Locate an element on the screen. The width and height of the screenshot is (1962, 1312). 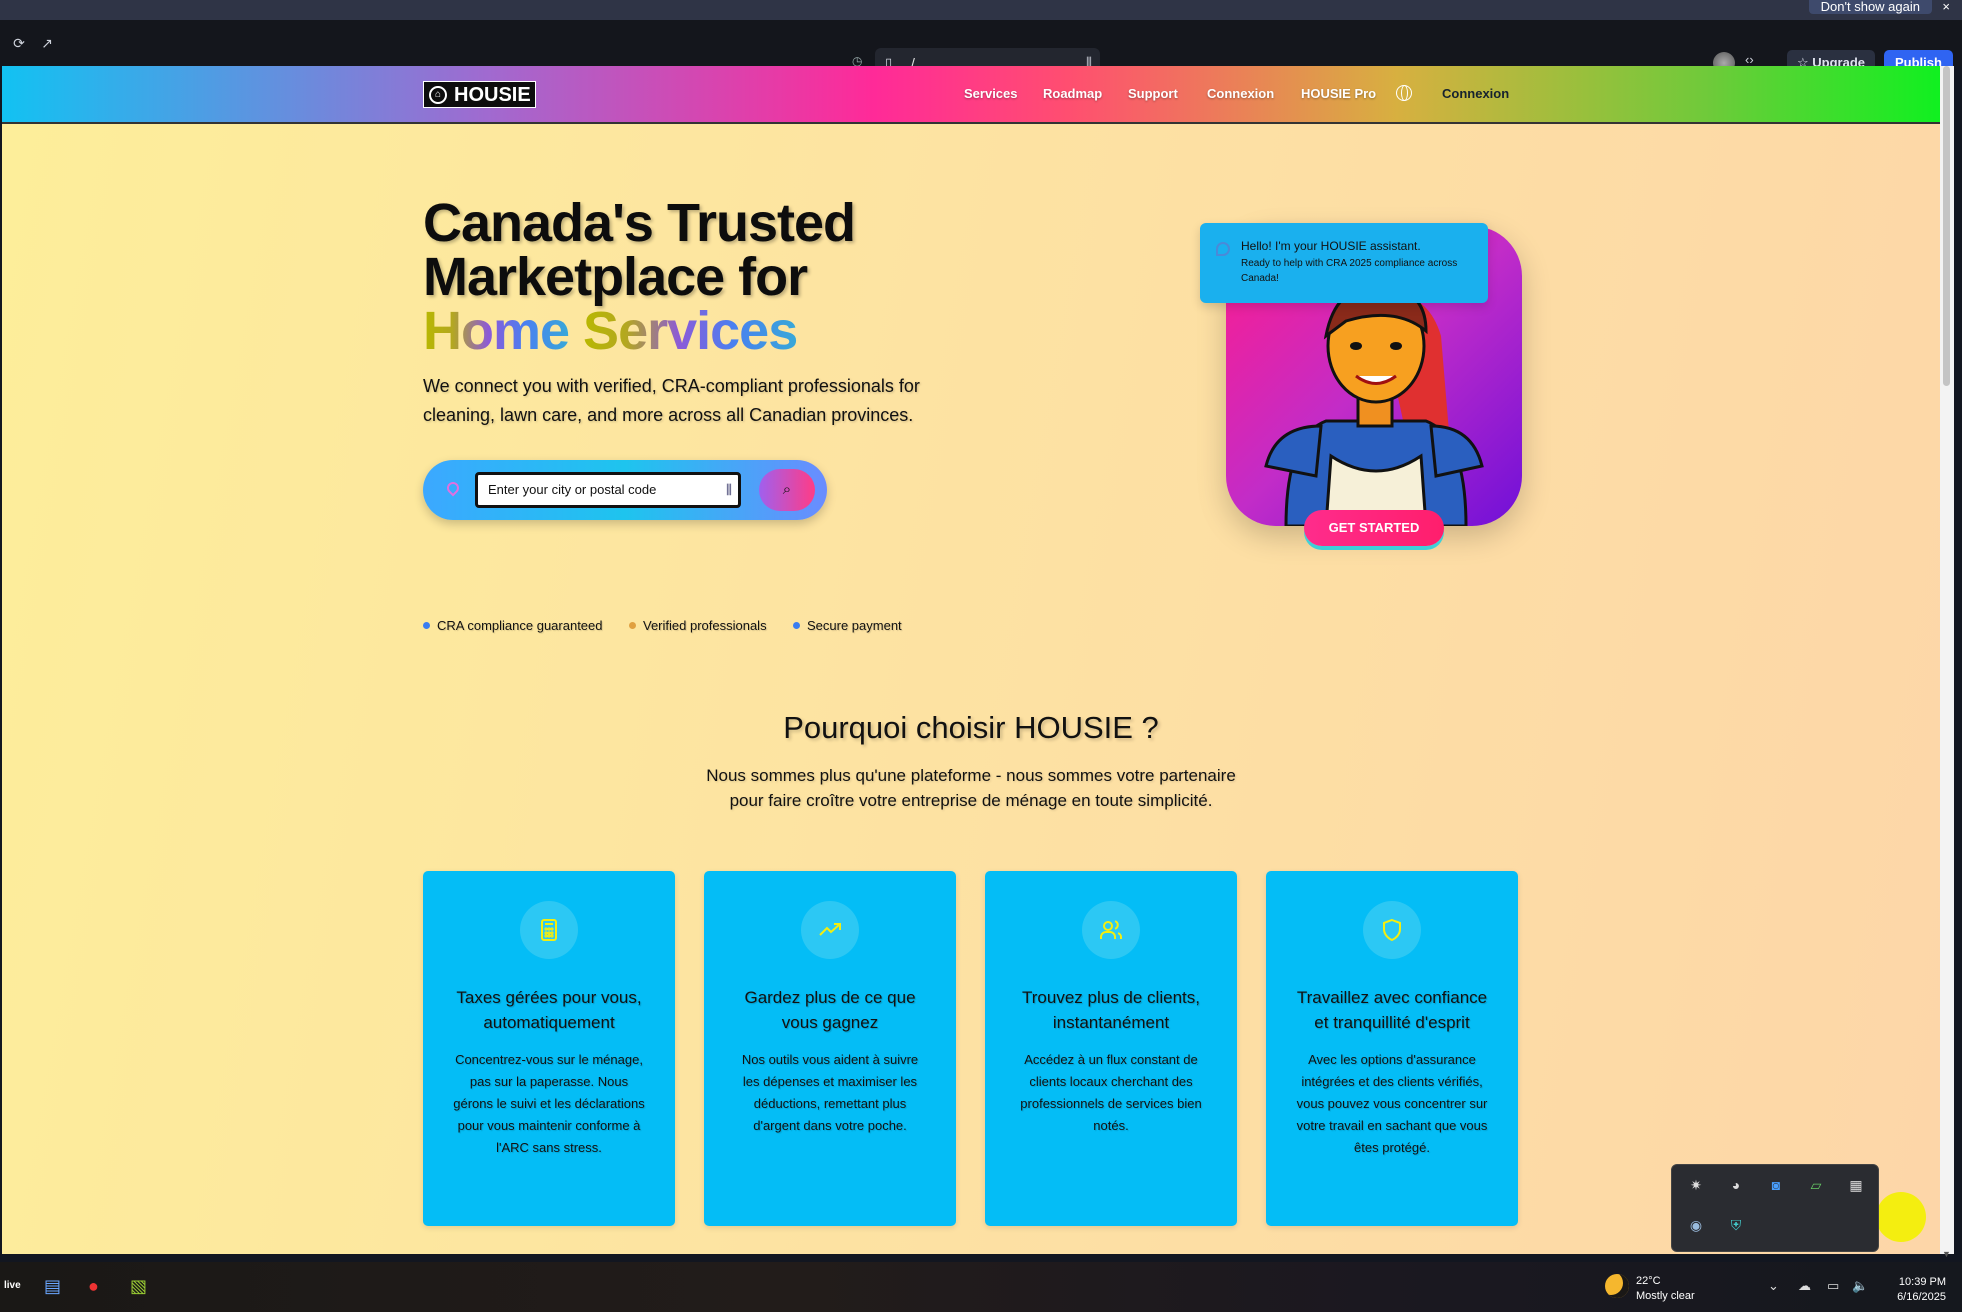
chat-icon is located at coordinates (1223, 249).